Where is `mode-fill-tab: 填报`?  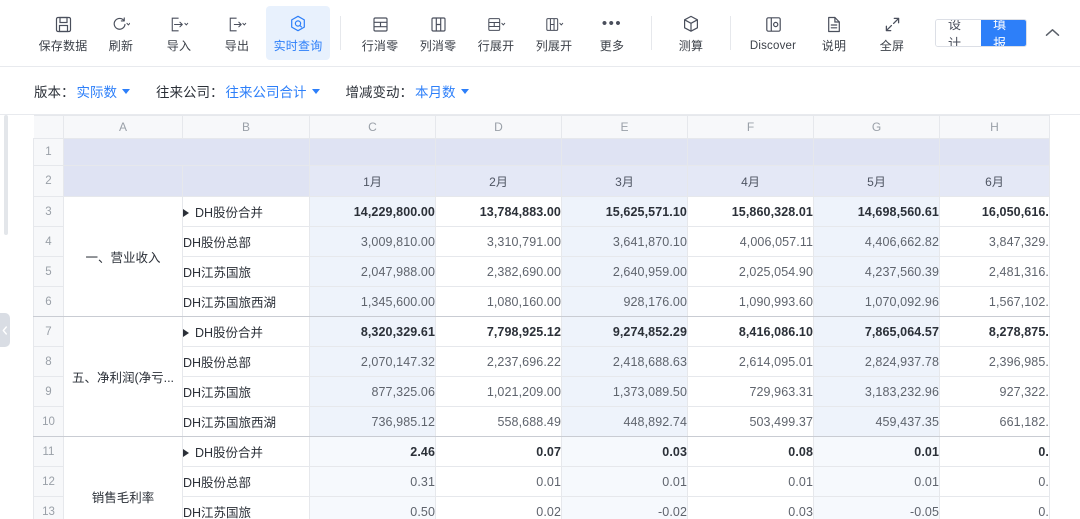 mode-fill-tab: 填报 is located at coordinates (1004, 33).